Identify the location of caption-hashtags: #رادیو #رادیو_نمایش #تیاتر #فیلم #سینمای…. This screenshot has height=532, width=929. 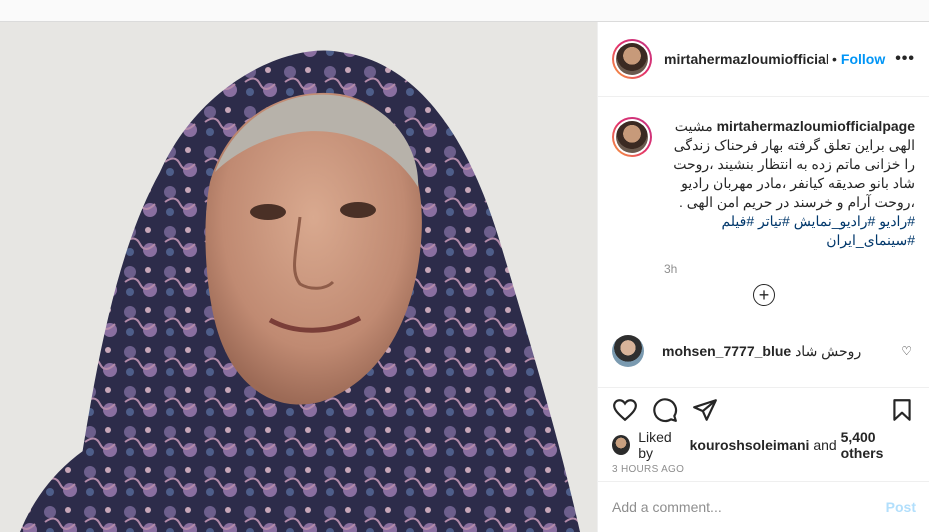
(818, 230).